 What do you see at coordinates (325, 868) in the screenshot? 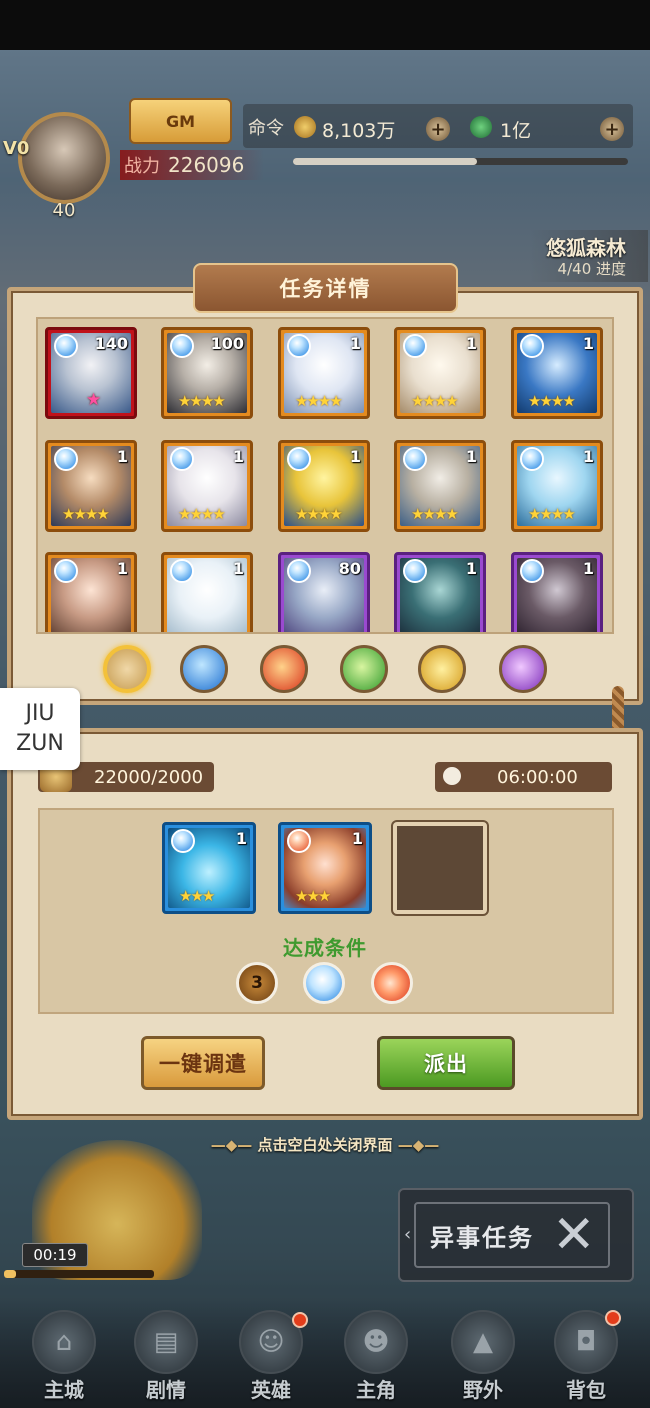
I see `dispatch-slot-2: 1 ★★★` at bounding box center [325, 868].